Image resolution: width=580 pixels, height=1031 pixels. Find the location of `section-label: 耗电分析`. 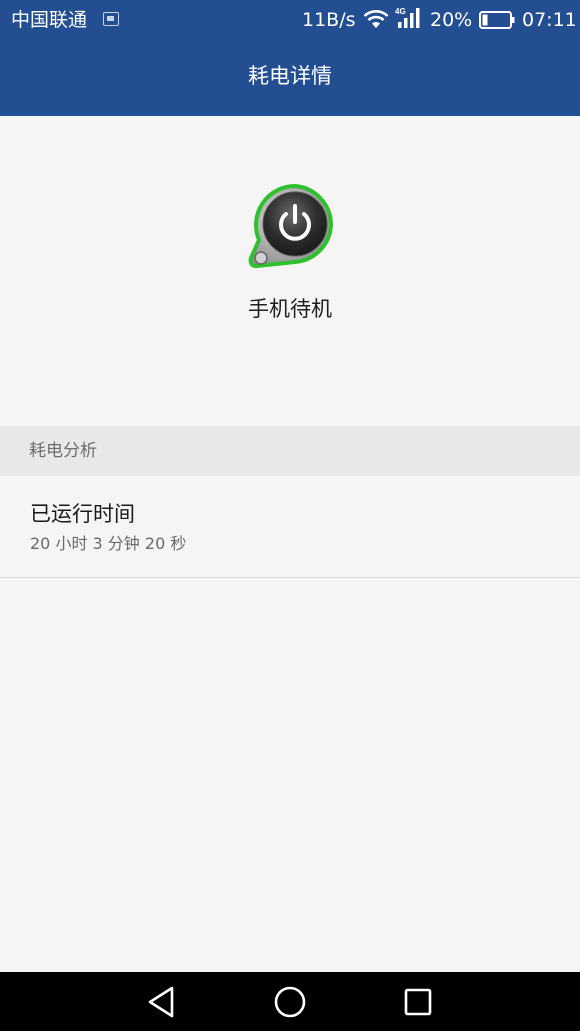

section-label: 耗电分析 is located at coordinates (63, 451).